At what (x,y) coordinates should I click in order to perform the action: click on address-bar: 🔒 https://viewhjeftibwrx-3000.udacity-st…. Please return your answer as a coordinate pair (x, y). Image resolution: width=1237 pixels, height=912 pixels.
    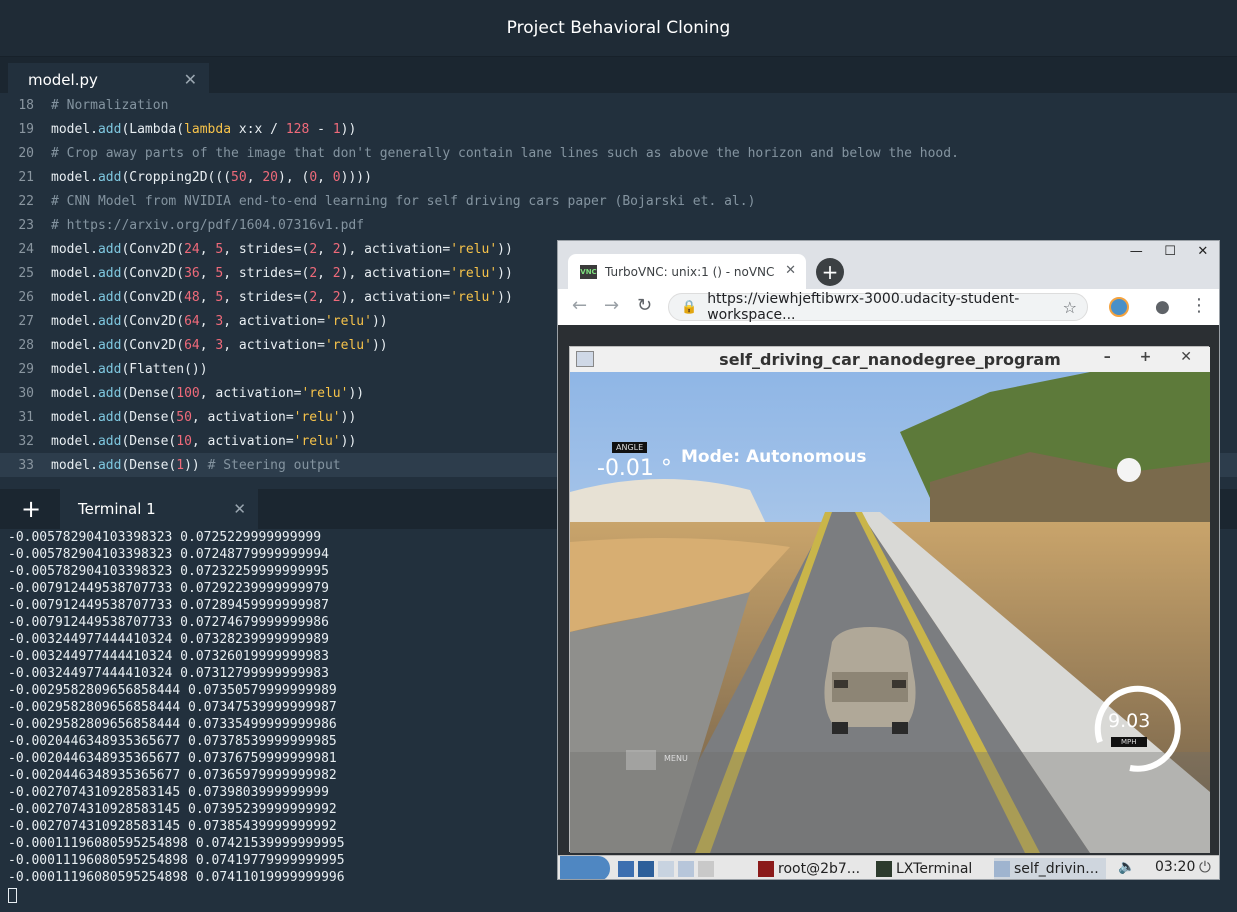
    Looking at the image, I should click on (878, 307).